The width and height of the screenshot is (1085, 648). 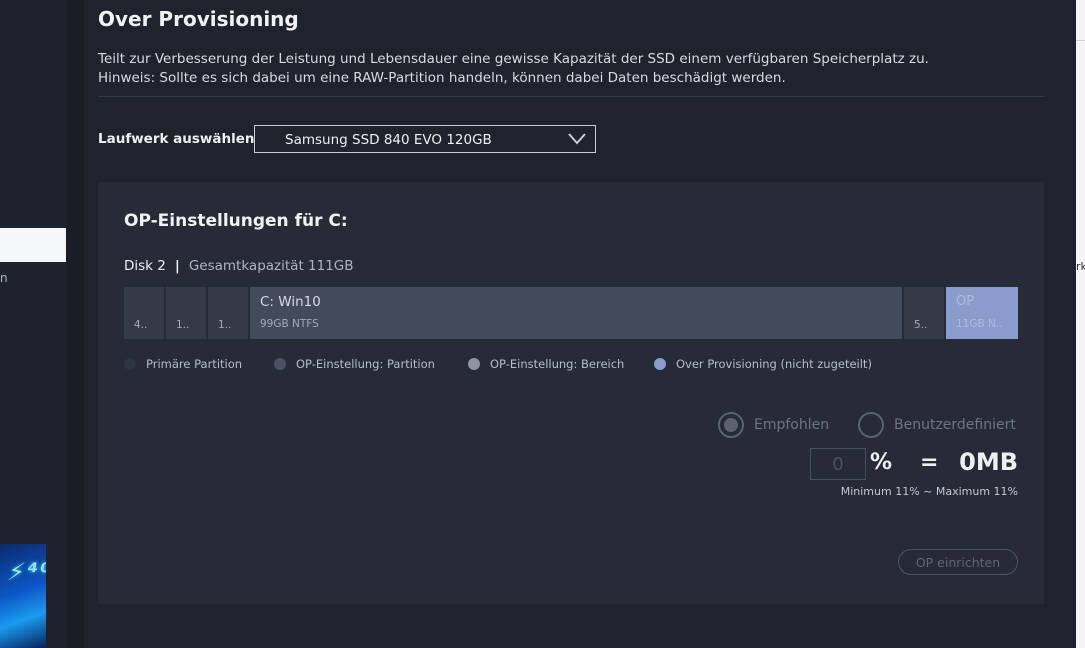 I want to click on legend-label: Over Provisioning (nicht zugeteilt), so click(x=774, y=364).